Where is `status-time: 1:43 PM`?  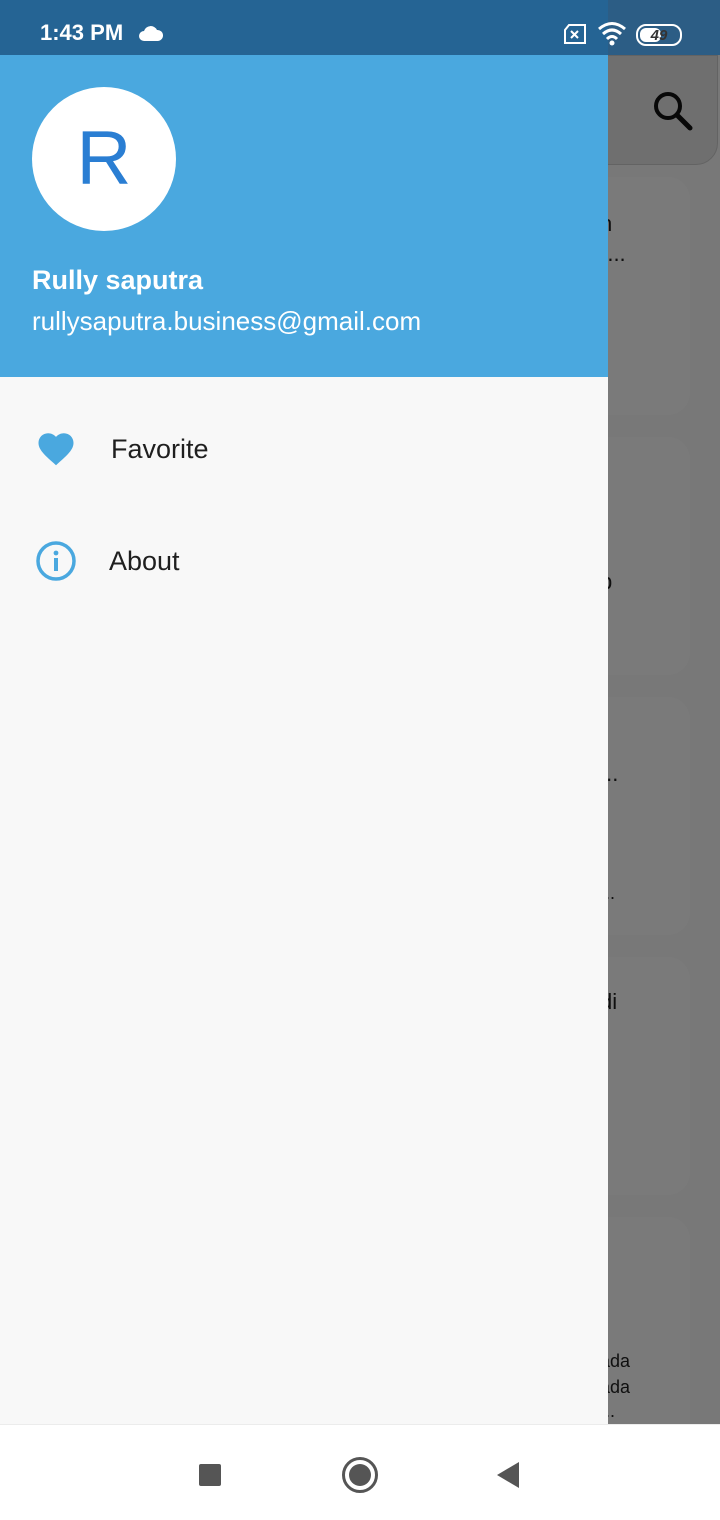
status-time: 1:43 PM is located at coordinates (82, 32).